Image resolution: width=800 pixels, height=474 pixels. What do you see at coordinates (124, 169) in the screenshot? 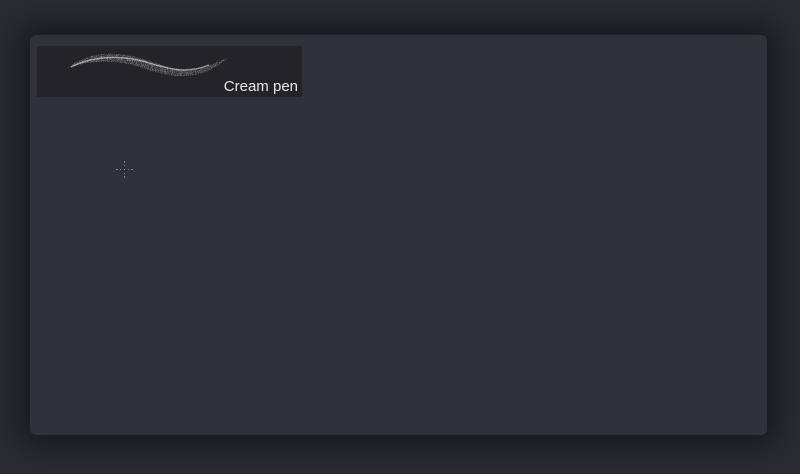
I see `crosshair-cursor-icon` at bounding box center [124, 169].